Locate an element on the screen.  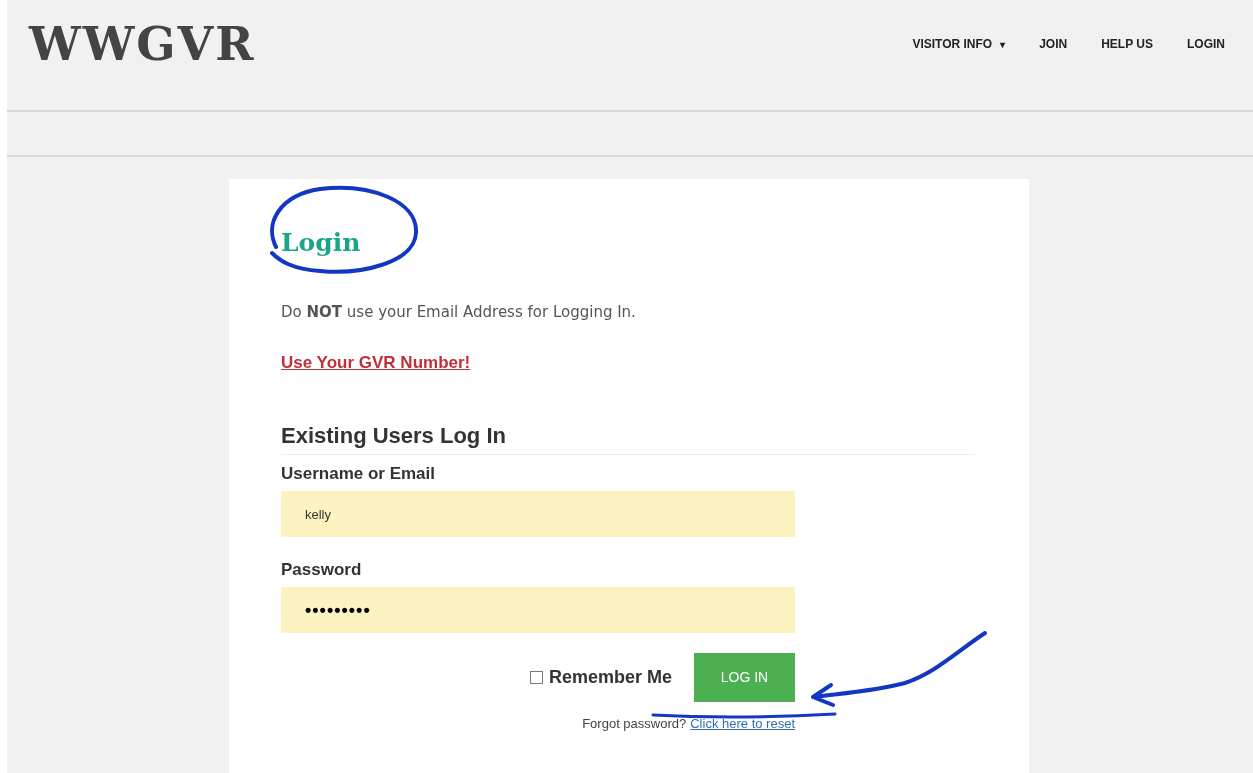
remember-checkbox is located at coordinates (536, 677).